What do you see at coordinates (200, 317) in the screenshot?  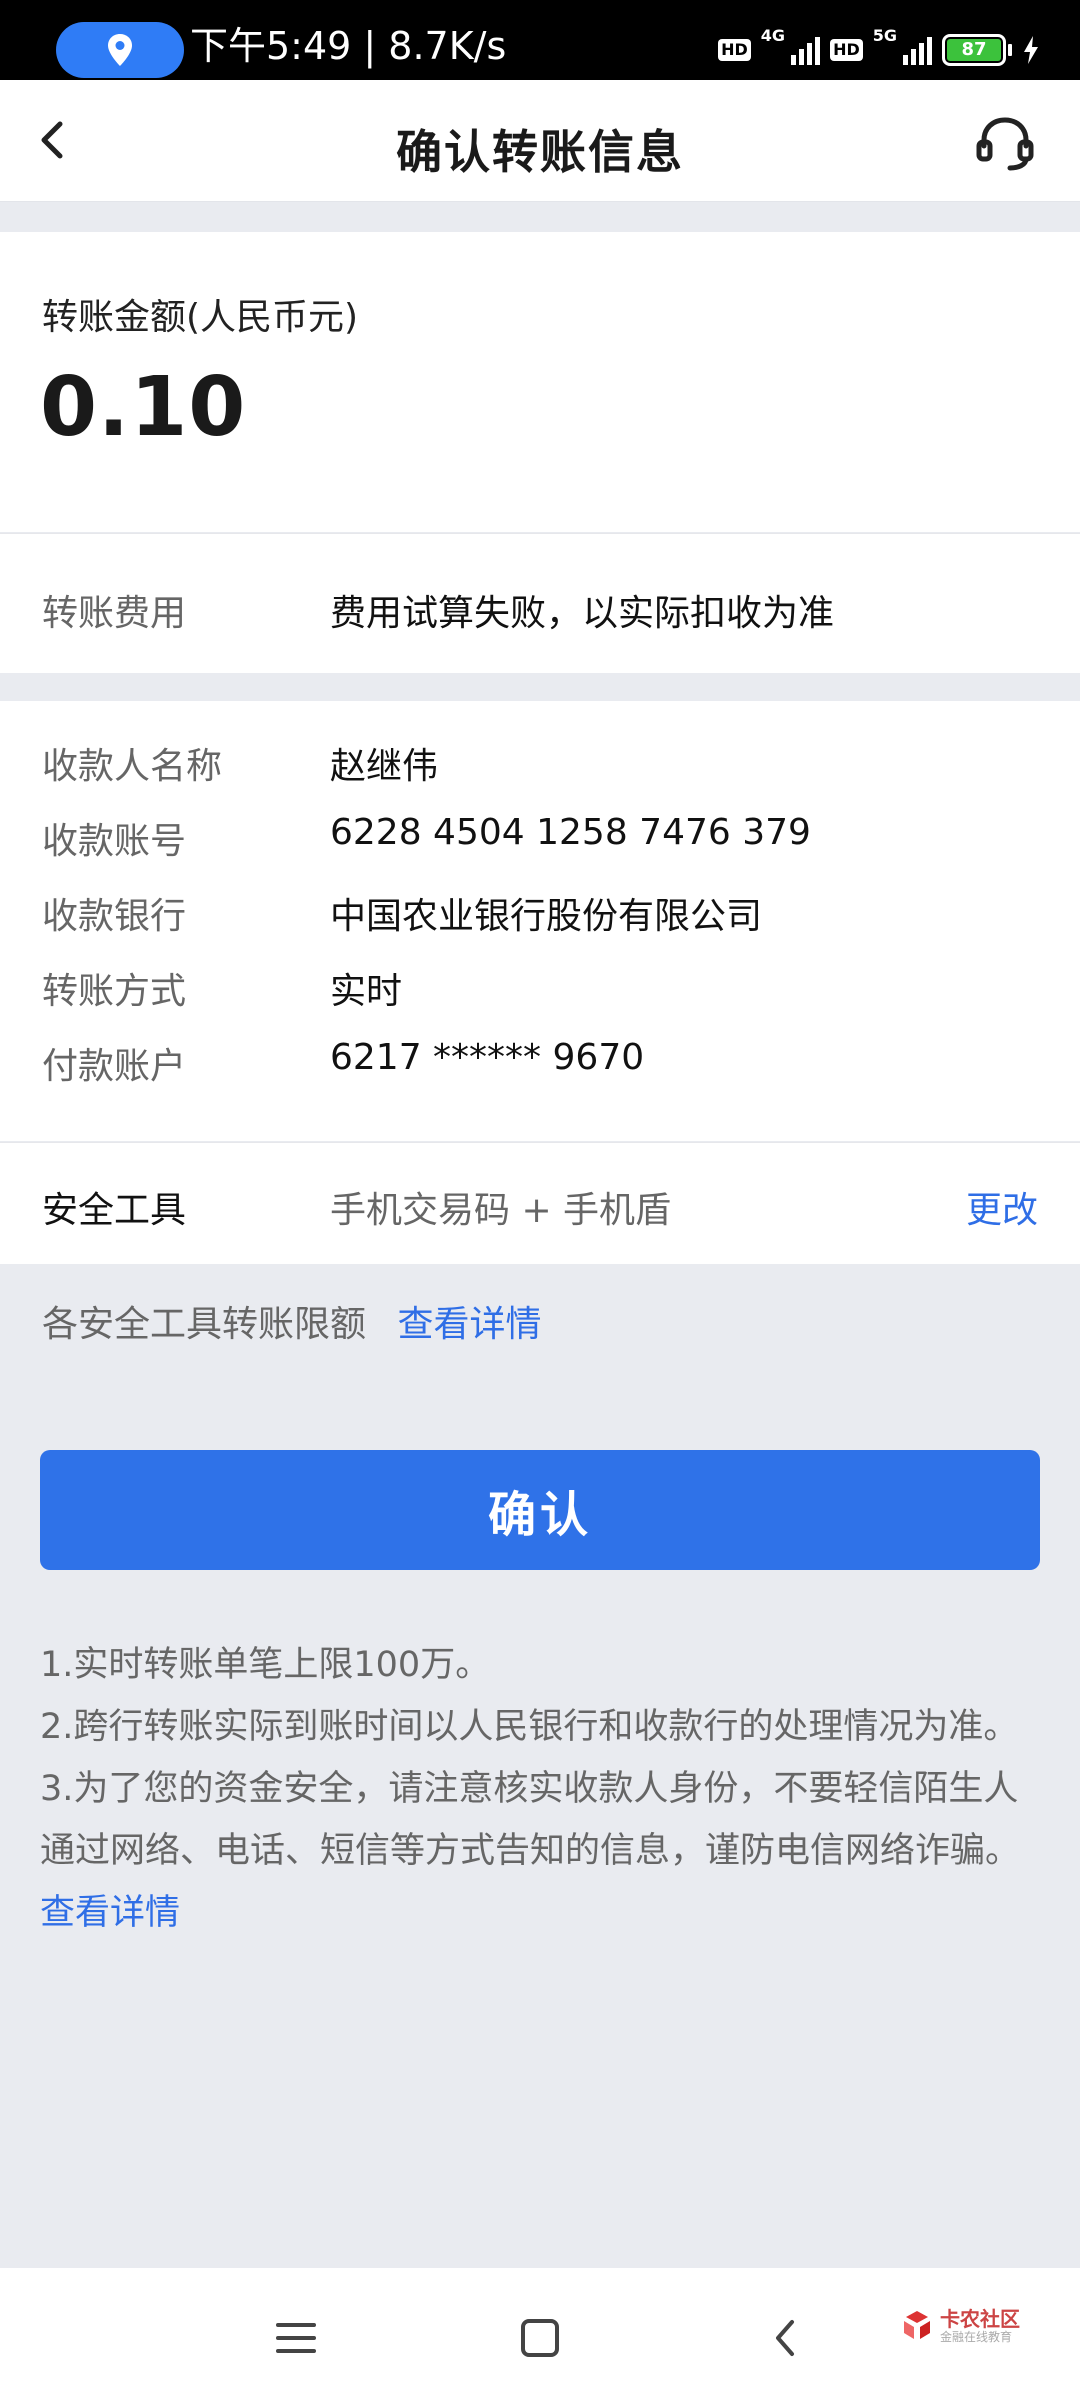 I see `amount-label: 转账金额(人民币元)` at bounding box center [200, 317].